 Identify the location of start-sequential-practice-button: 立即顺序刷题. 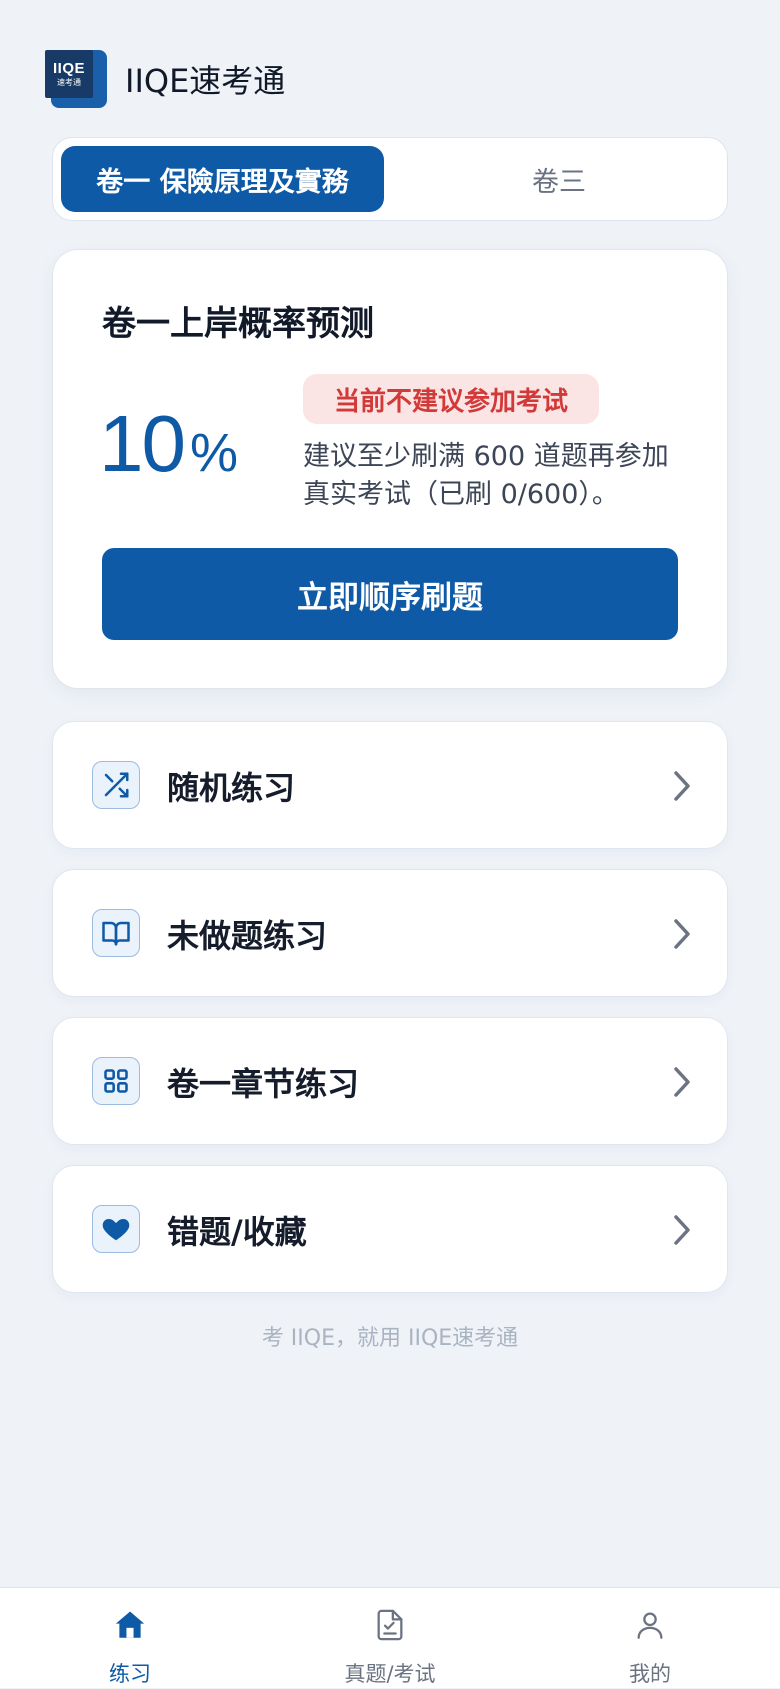
(390, 594).